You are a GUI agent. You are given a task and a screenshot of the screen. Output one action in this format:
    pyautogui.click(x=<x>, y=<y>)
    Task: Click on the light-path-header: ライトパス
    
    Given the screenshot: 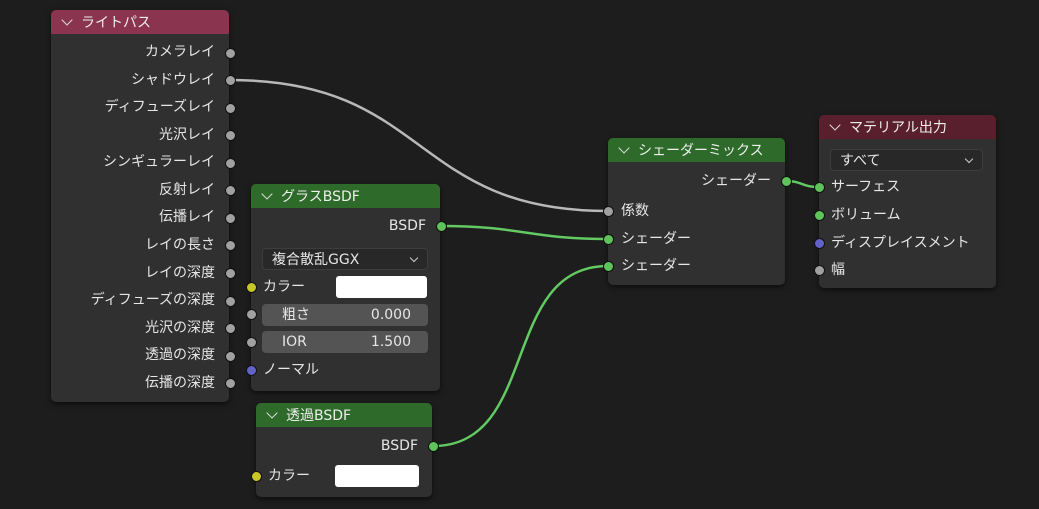 What is the action you would take?
    pyautogui.click(x=140, y=22)
    